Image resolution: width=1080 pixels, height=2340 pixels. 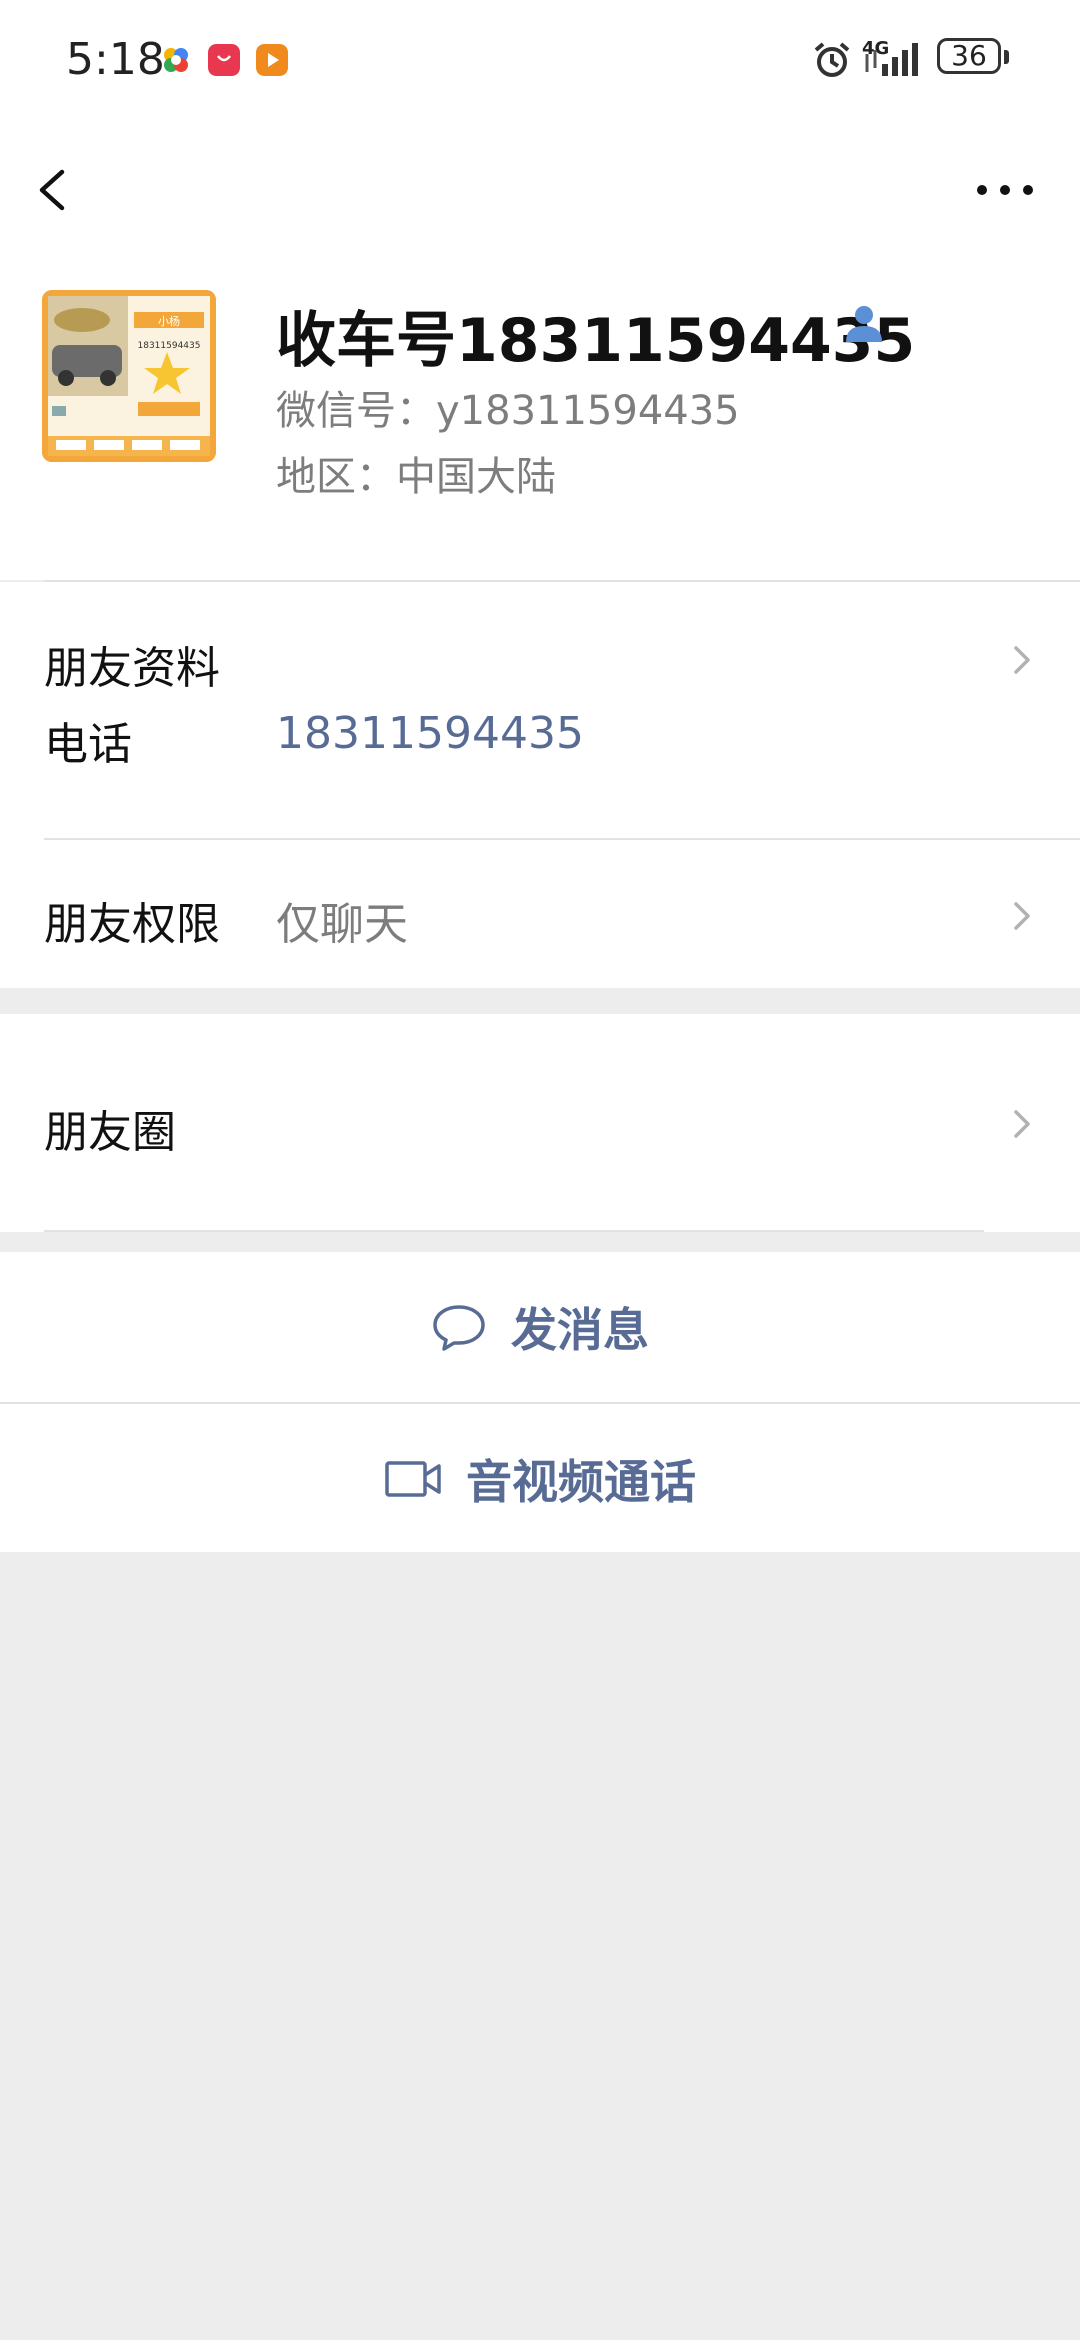 What do you see at coordinates (514, 1231) in the screenshot?
I see `divider` at bounding box center [514, 1231].